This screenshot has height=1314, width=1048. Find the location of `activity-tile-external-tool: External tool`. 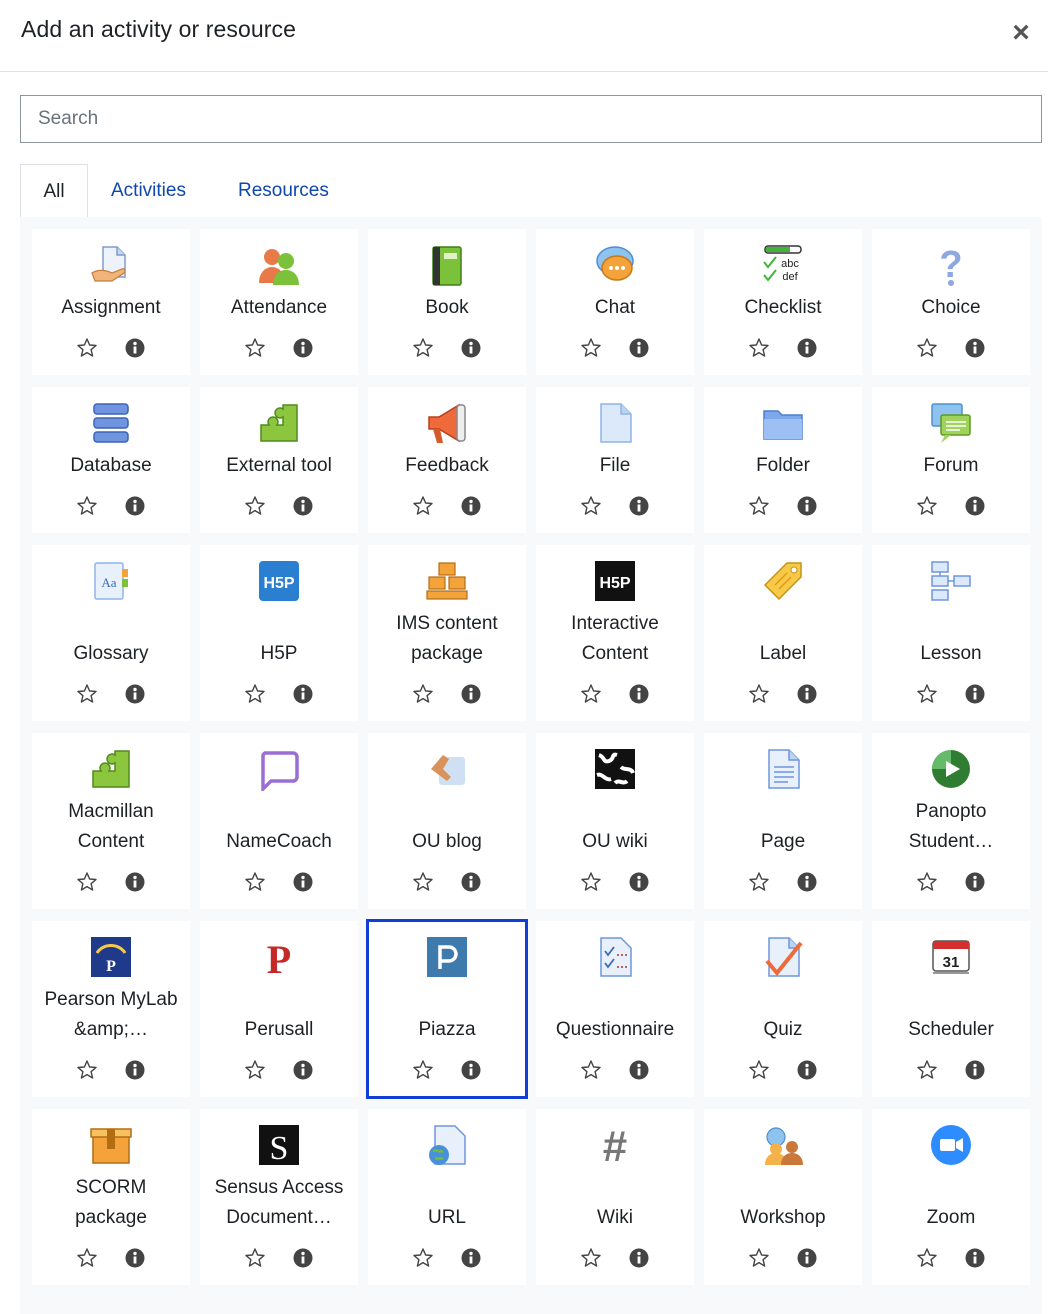

activity-tile-external-tool: External tool is located at coordinates (279, 460).